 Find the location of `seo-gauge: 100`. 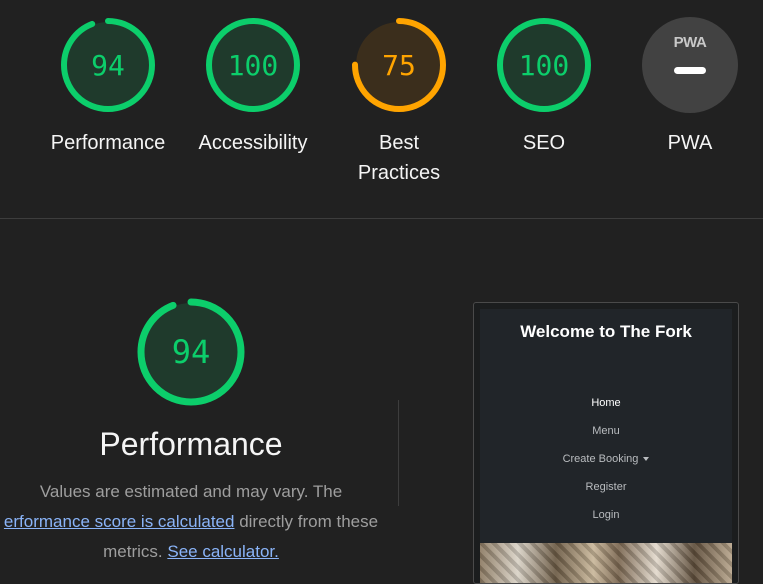

seo-gauge: 100 is located at coordinates (544, 65).